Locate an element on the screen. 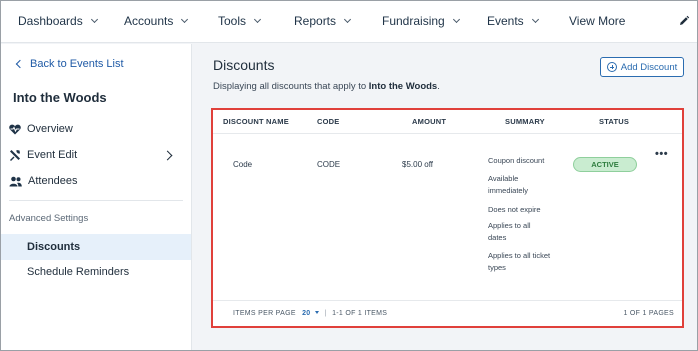 Image resolution: width=698 pixels, height=351 pixels. sidebar-item-schedule-reminders: Schedule Reminders is located at coordinates (96, 272).